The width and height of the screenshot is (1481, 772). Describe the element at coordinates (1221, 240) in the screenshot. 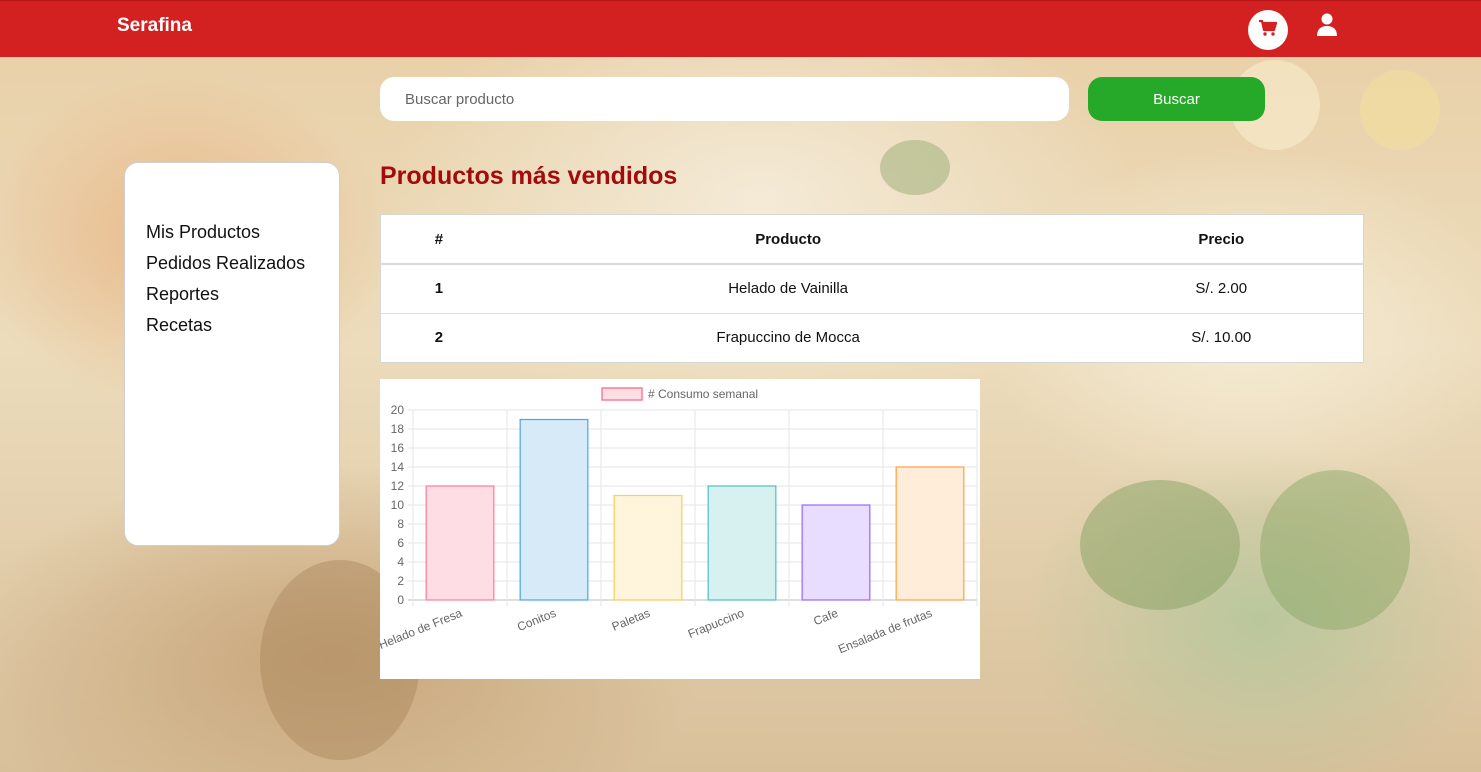

I see `column-header-price: Precio` at that location.